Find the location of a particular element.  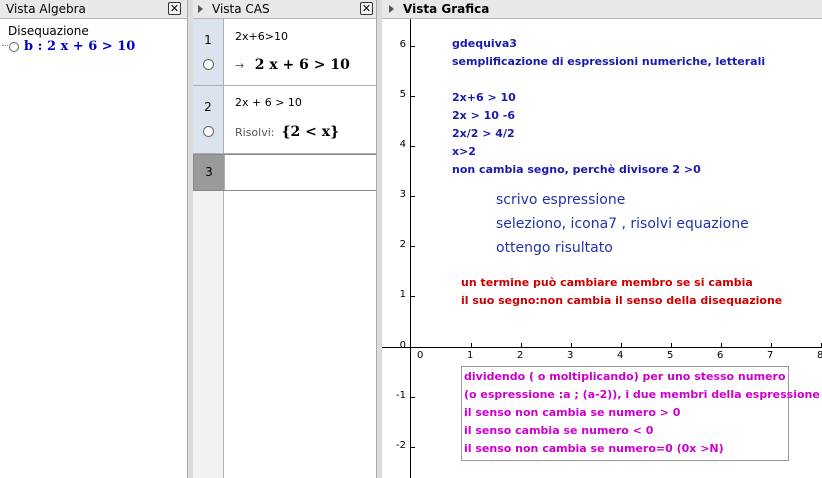

cas-row-active: 3 is located at coordinates (286, 172).